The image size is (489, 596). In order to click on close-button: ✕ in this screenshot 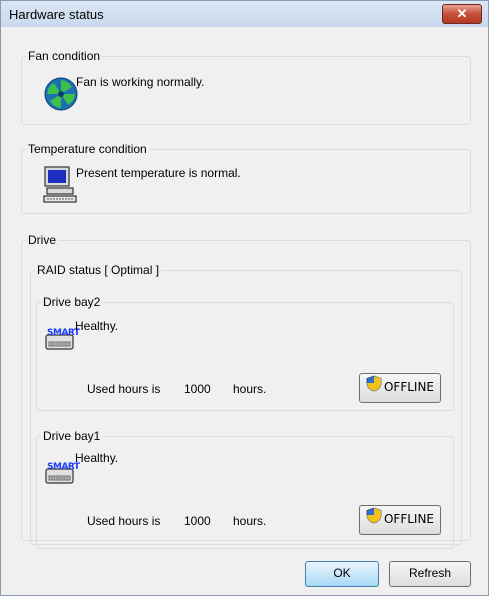, I will do `click(462, 14)`.